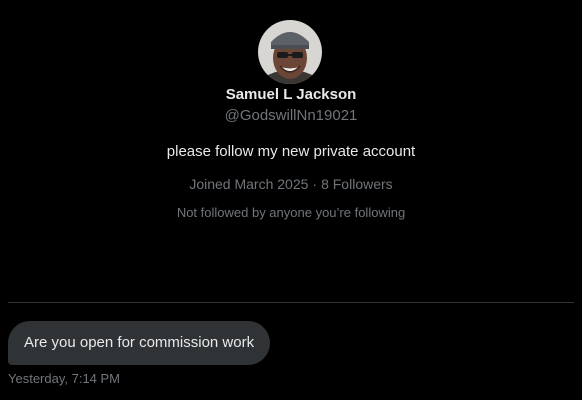 Image resolution: width=582 pixels, height=400 pixels. I want to click on profile-meta: Joined March 2025 · 8 Followers, so click(291, 184).